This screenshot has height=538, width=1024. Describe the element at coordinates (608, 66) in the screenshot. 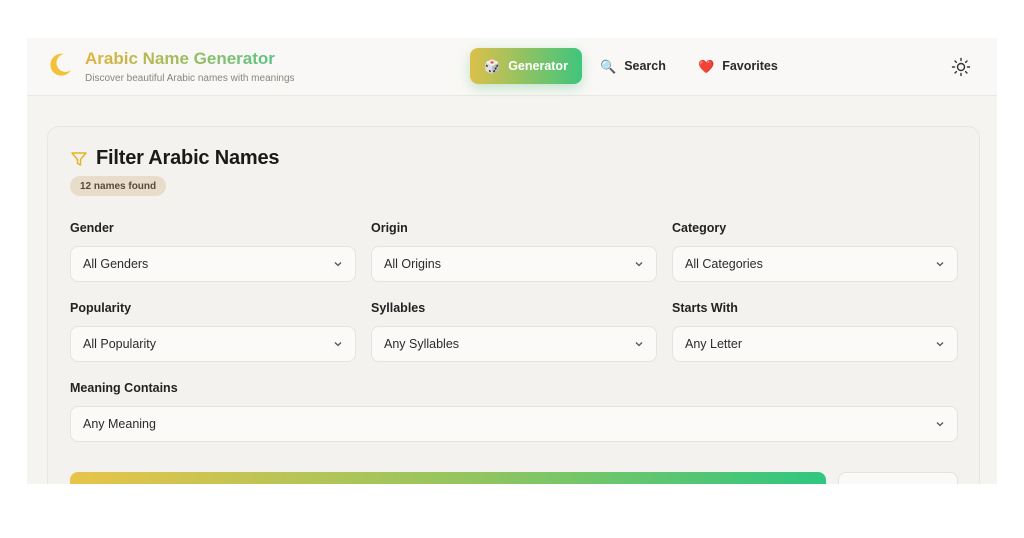

I see `magnifier-icon: 🔍` at that location.